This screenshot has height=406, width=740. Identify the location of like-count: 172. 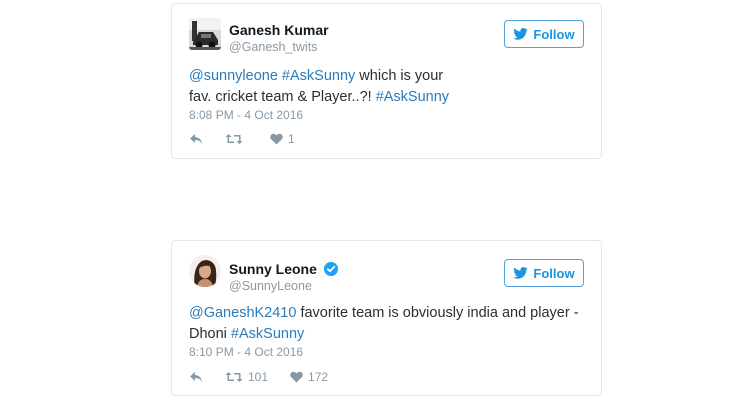
(318, 377).